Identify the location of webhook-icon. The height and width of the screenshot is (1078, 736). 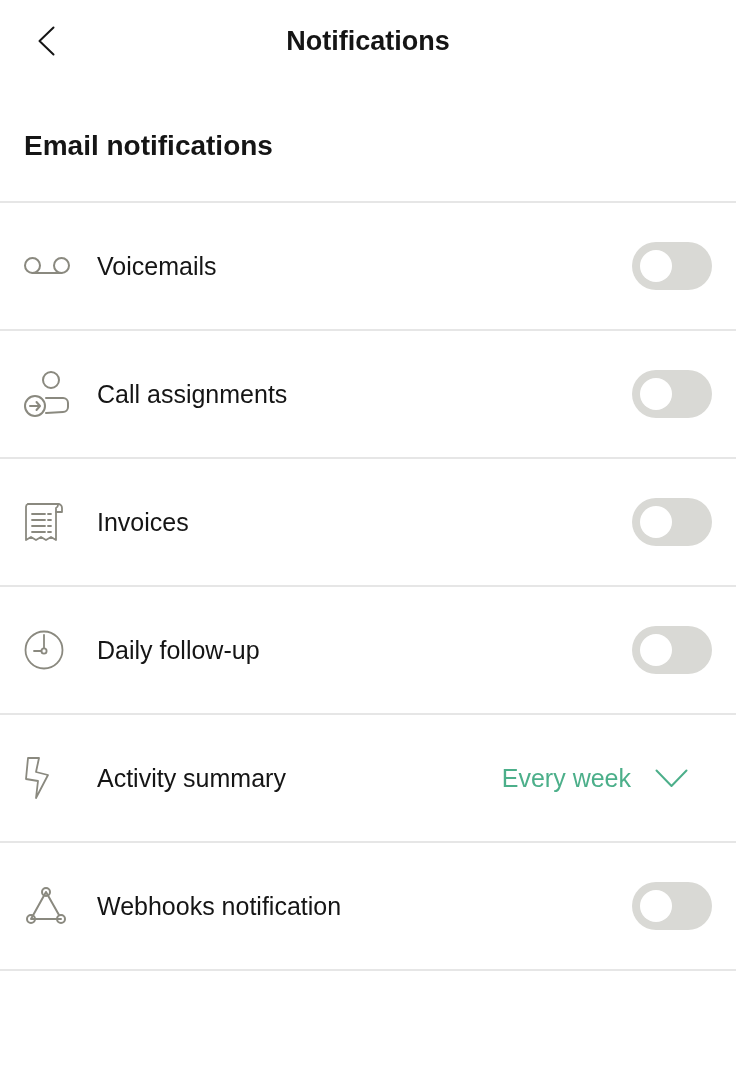
(46, 906).